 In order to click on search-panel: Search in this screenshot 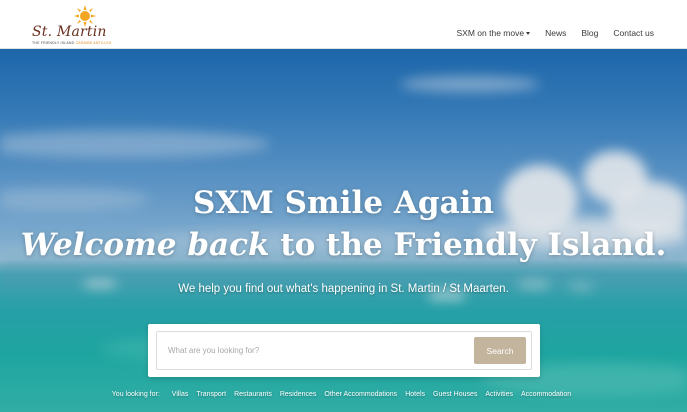, I will do `click(344, 350)`.